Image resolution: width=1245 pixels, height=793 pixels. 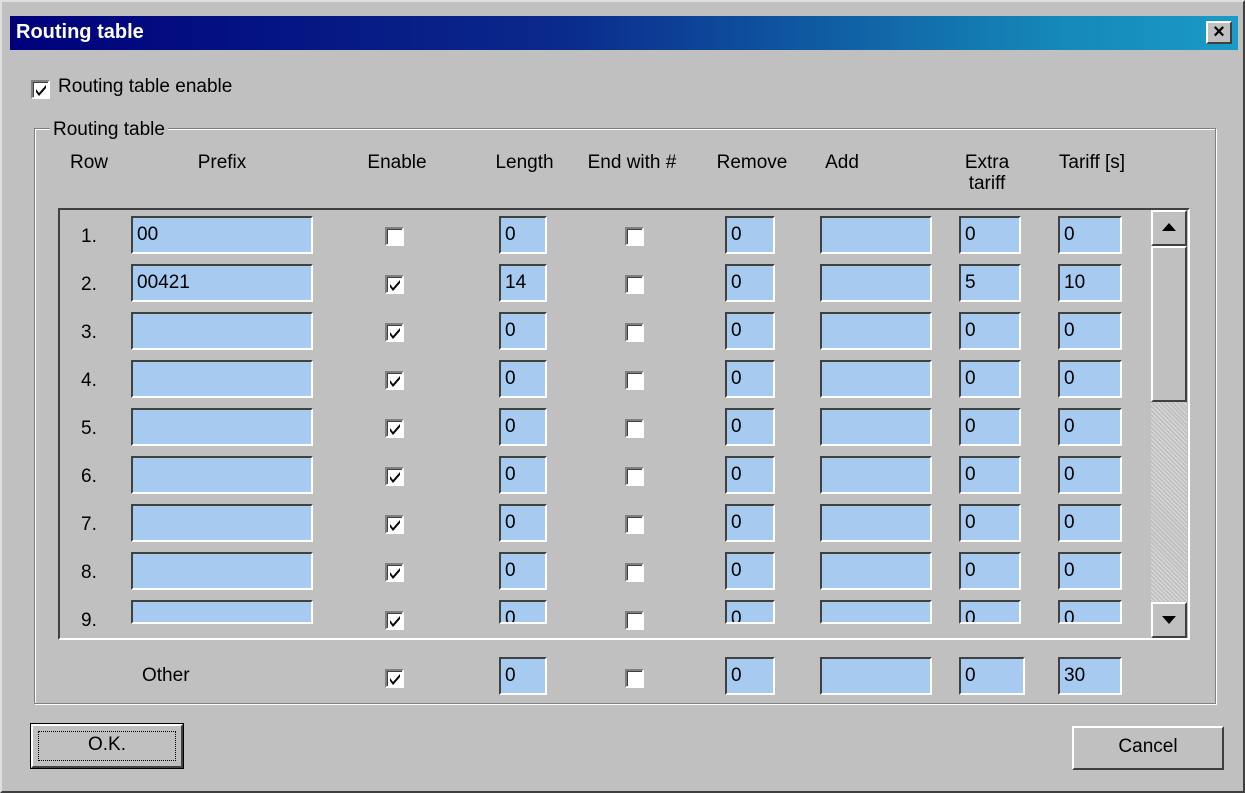 I want to click on other-remove-field: 0, so click(x=750, y=676).